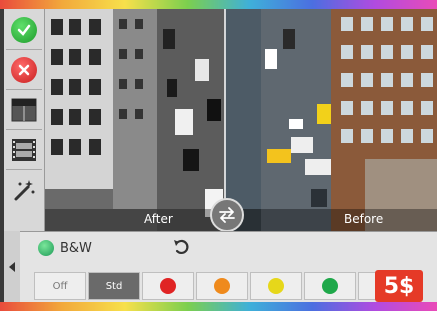  What do you see at coordinates (46, 248) in the screenshot?
I see `filter-indicator-icon` at bounding box center [46, 248].